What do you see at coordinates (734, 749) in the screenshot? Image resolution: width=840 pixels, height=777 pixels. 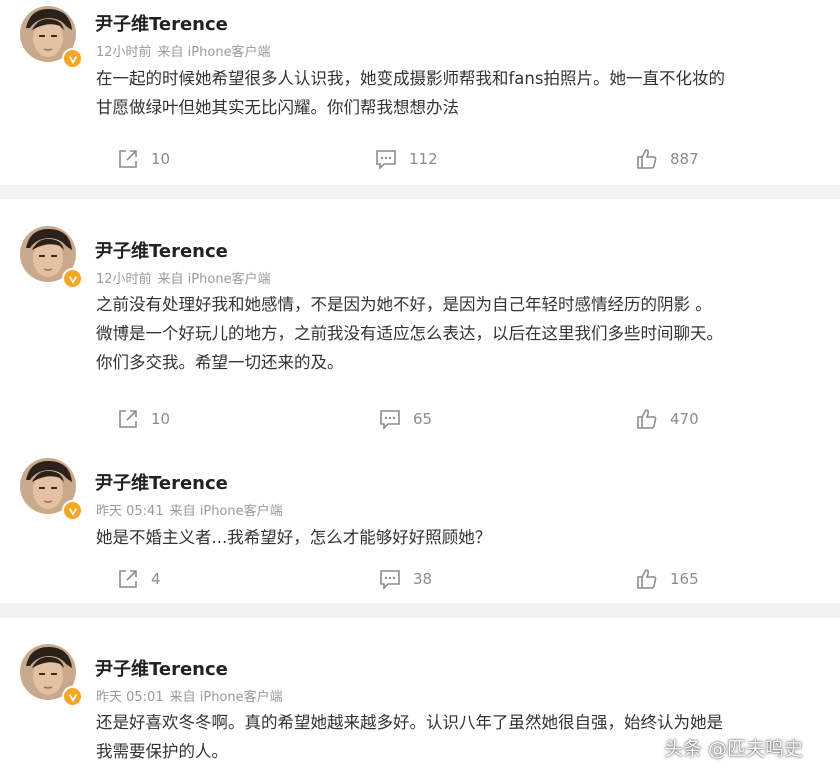 I see `watermark: 头条 @匹夫鸣史` at bounding box center [734, 749].